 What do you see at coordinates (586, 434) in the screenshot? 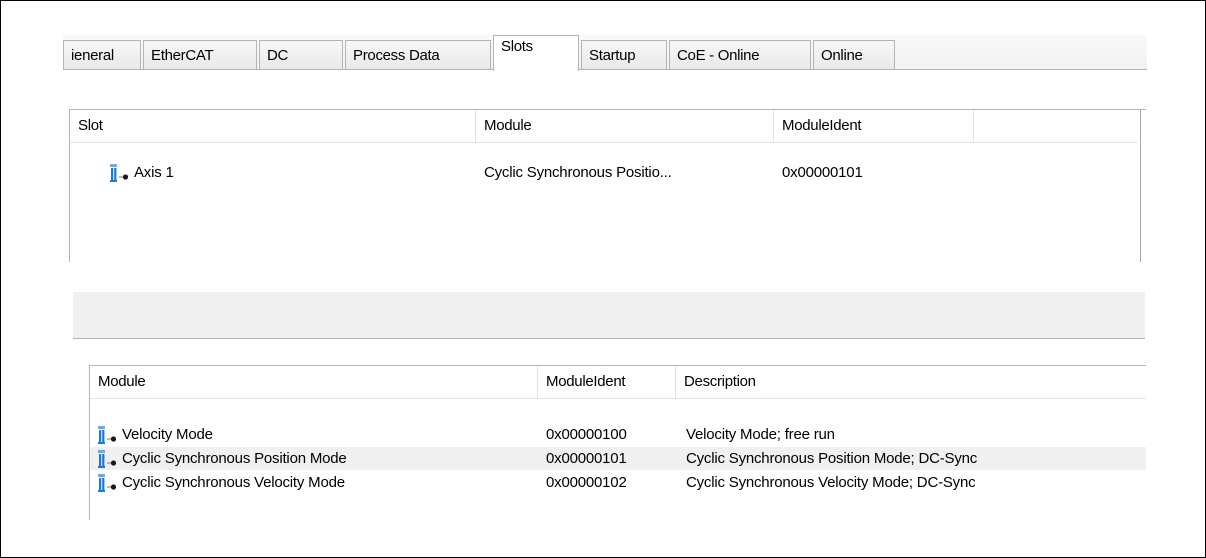
I see `module-ident: 0x00000100` at bounding box center [586, 434].